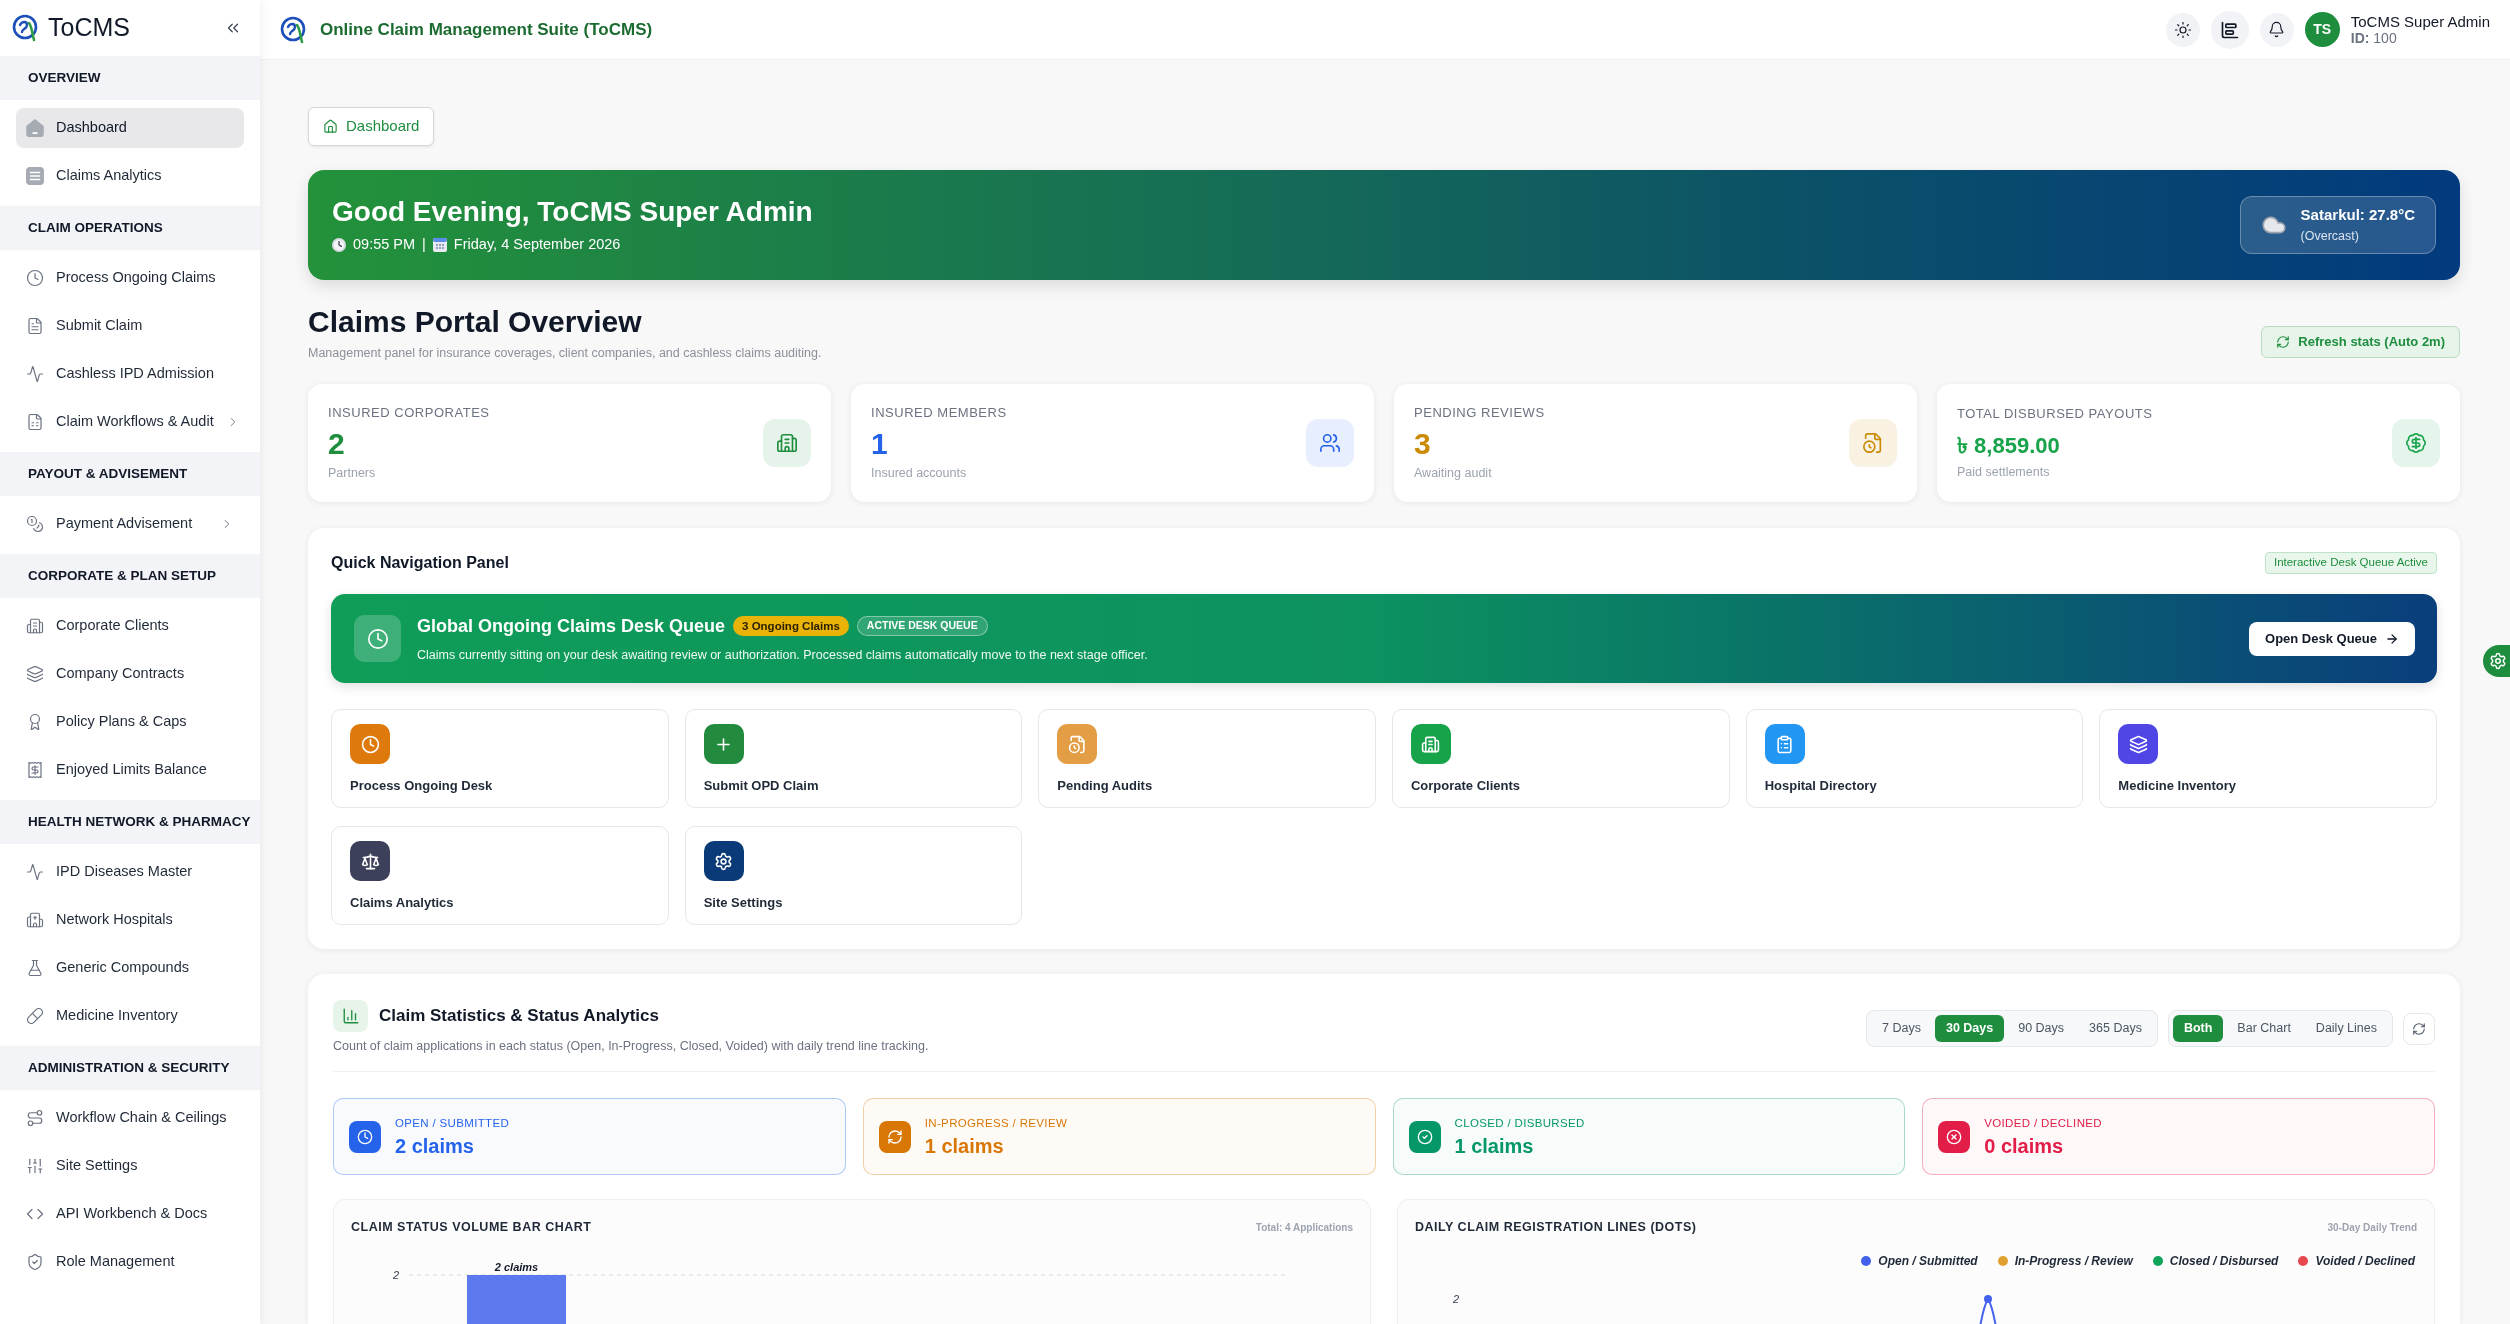 This screenshot has width=2510, height=1324. I want to click on sidebar-item: Company Contracts, so click(130, 674).